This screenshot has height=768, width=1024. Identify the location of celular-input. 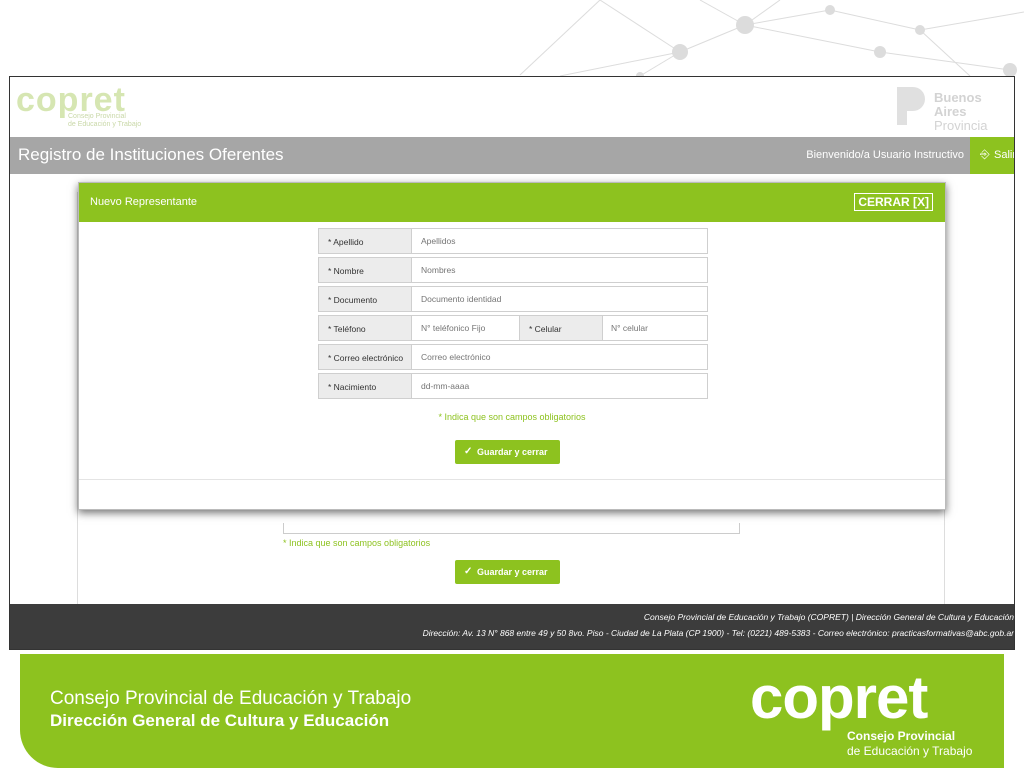
(654, 328).